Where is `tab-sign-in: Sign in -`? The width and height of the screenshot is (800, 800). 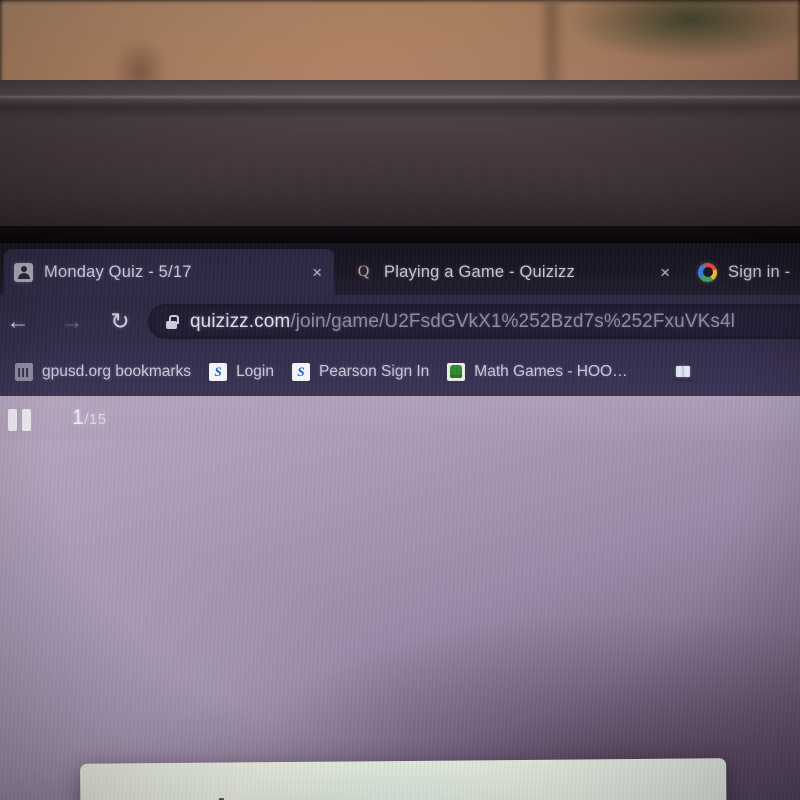 tab-sign-in: Sign in - is located at coordinates (744, 272).